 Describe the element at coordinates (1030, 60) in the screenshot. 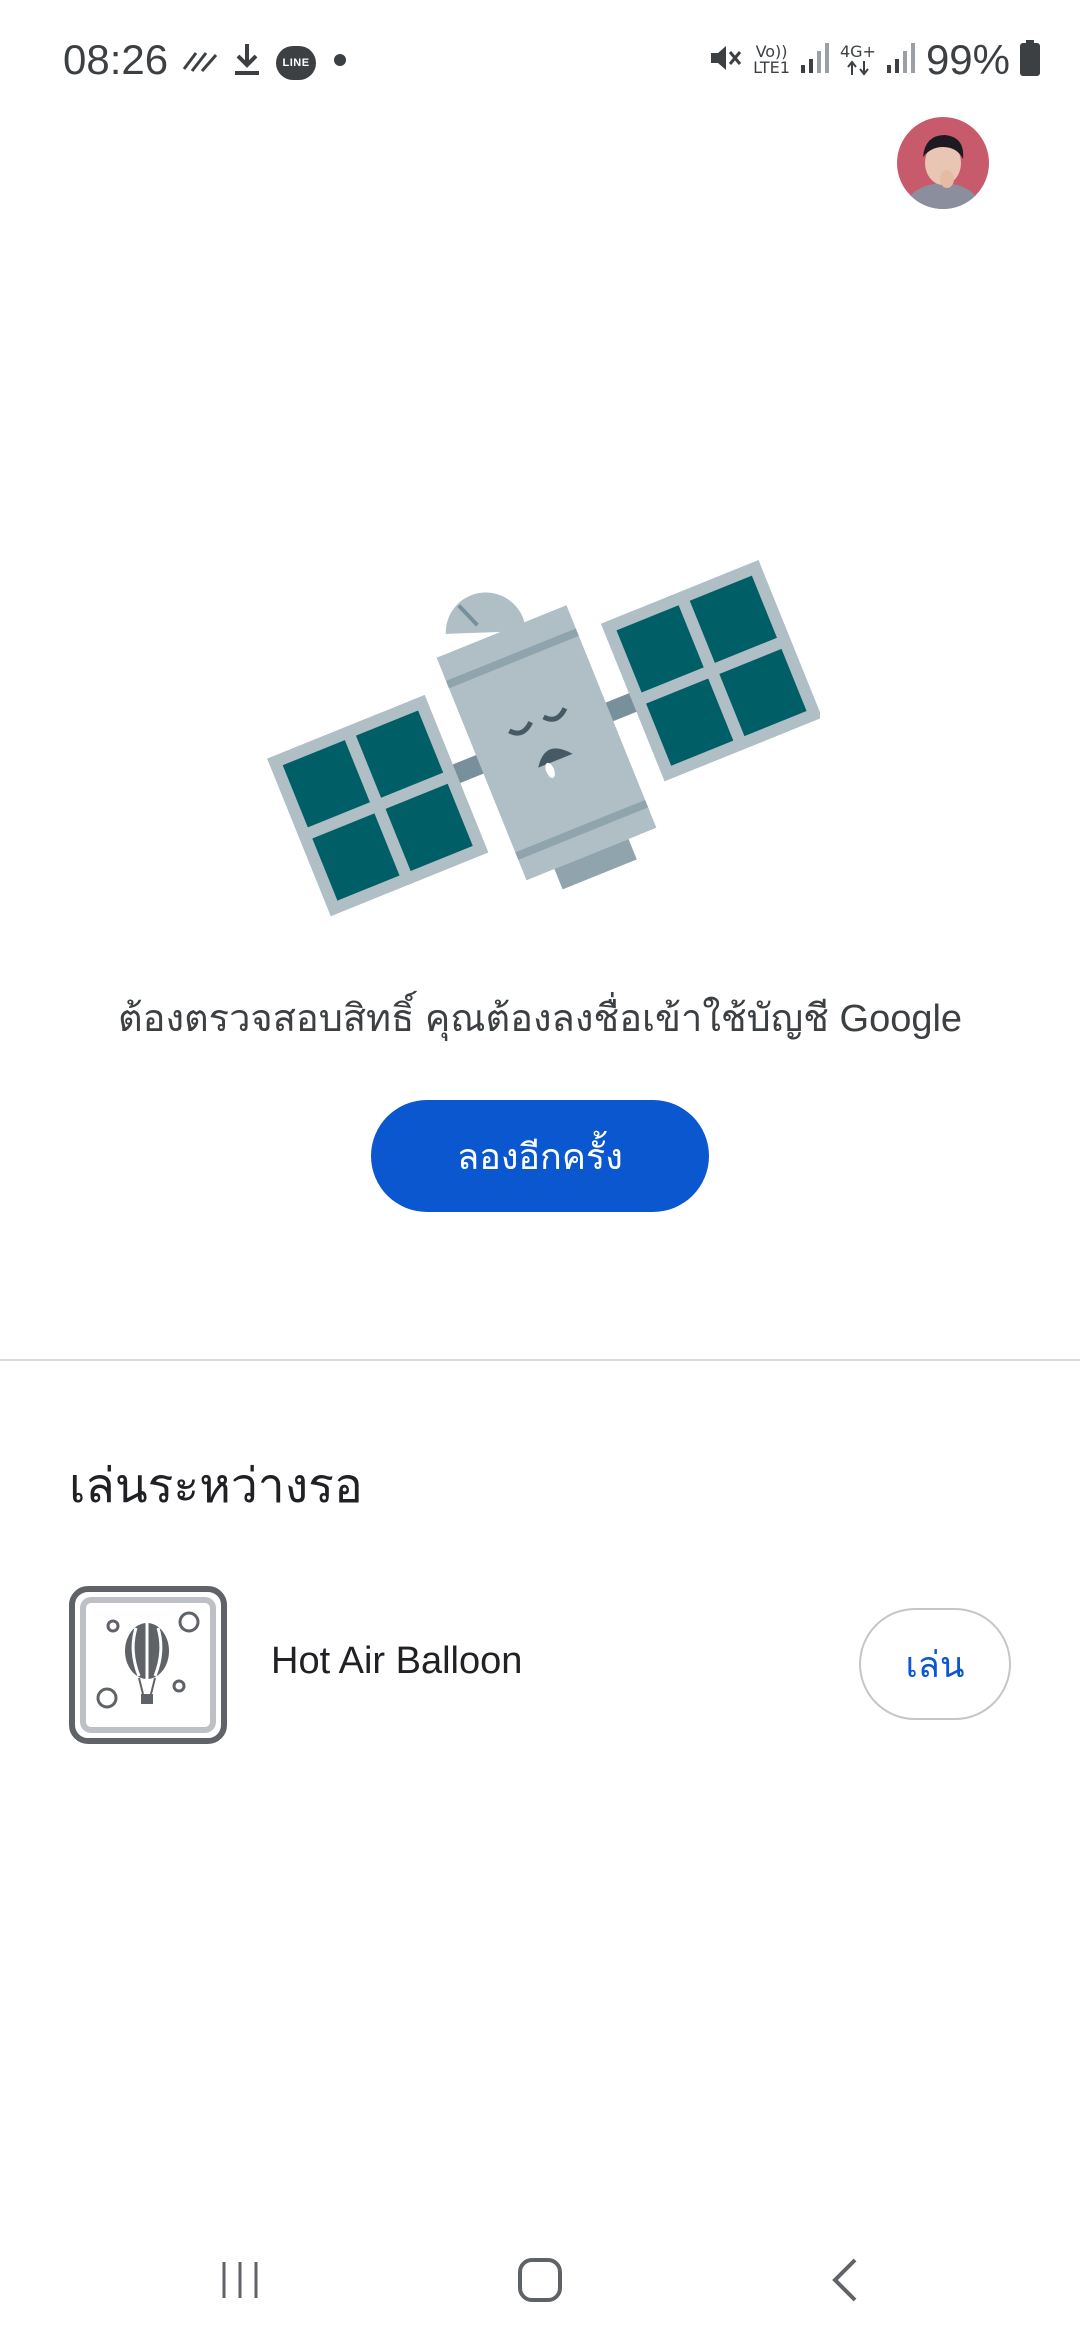

I see `battery-icon` at that location.